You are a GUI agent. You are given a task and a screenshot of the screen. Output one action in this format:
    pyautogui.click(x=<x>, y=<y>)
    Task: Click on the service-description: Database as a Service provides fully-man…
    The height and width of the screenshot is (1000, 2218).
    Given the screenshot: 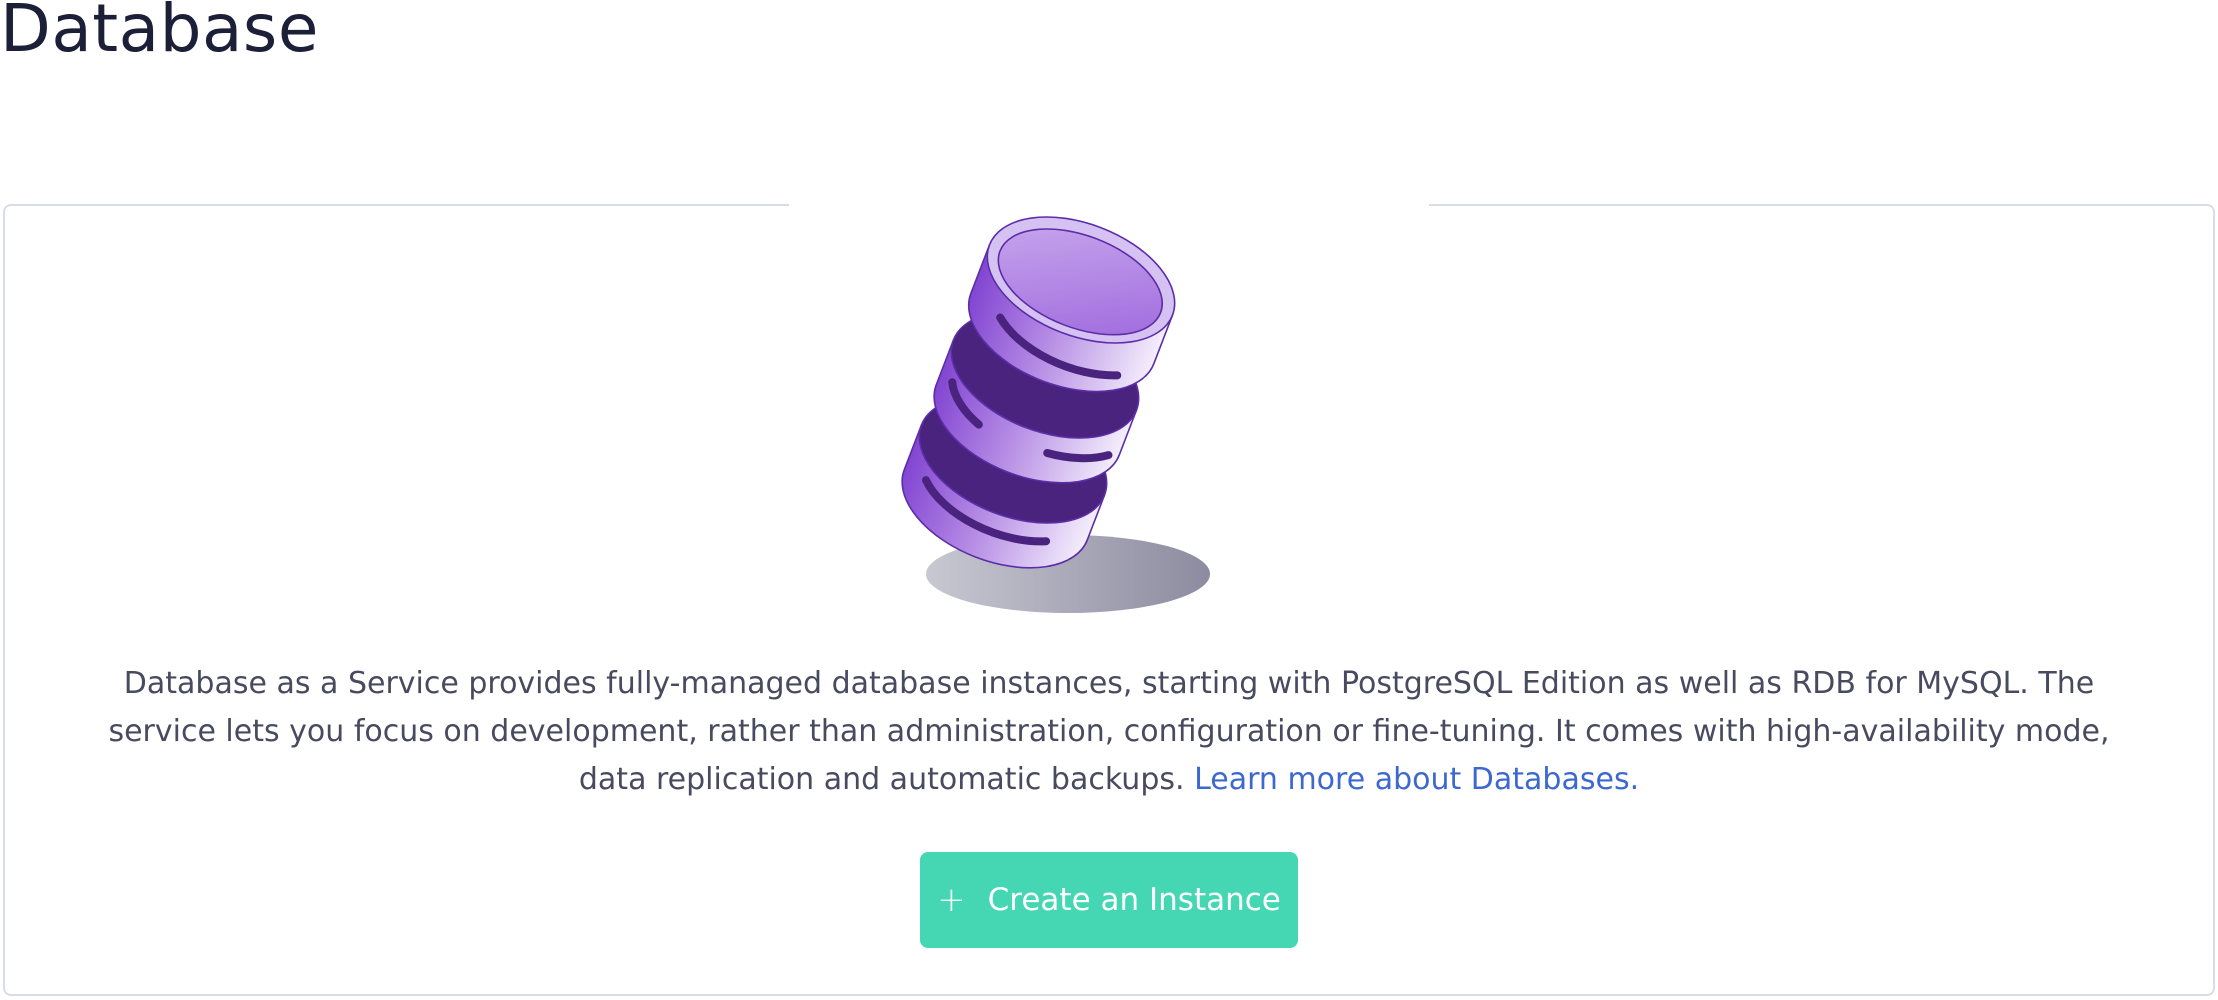 What is the action you would take?
    pyautogui.click(x=1109, y=732)
    